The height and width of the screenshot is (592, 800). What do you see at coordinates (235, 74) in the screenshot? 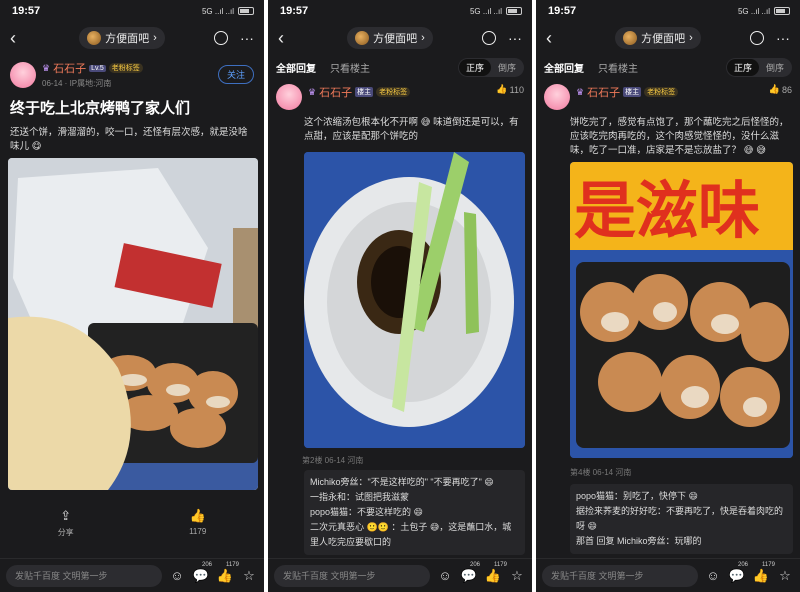
I see `follow-button: 关注` at bounding box center [235, 74].